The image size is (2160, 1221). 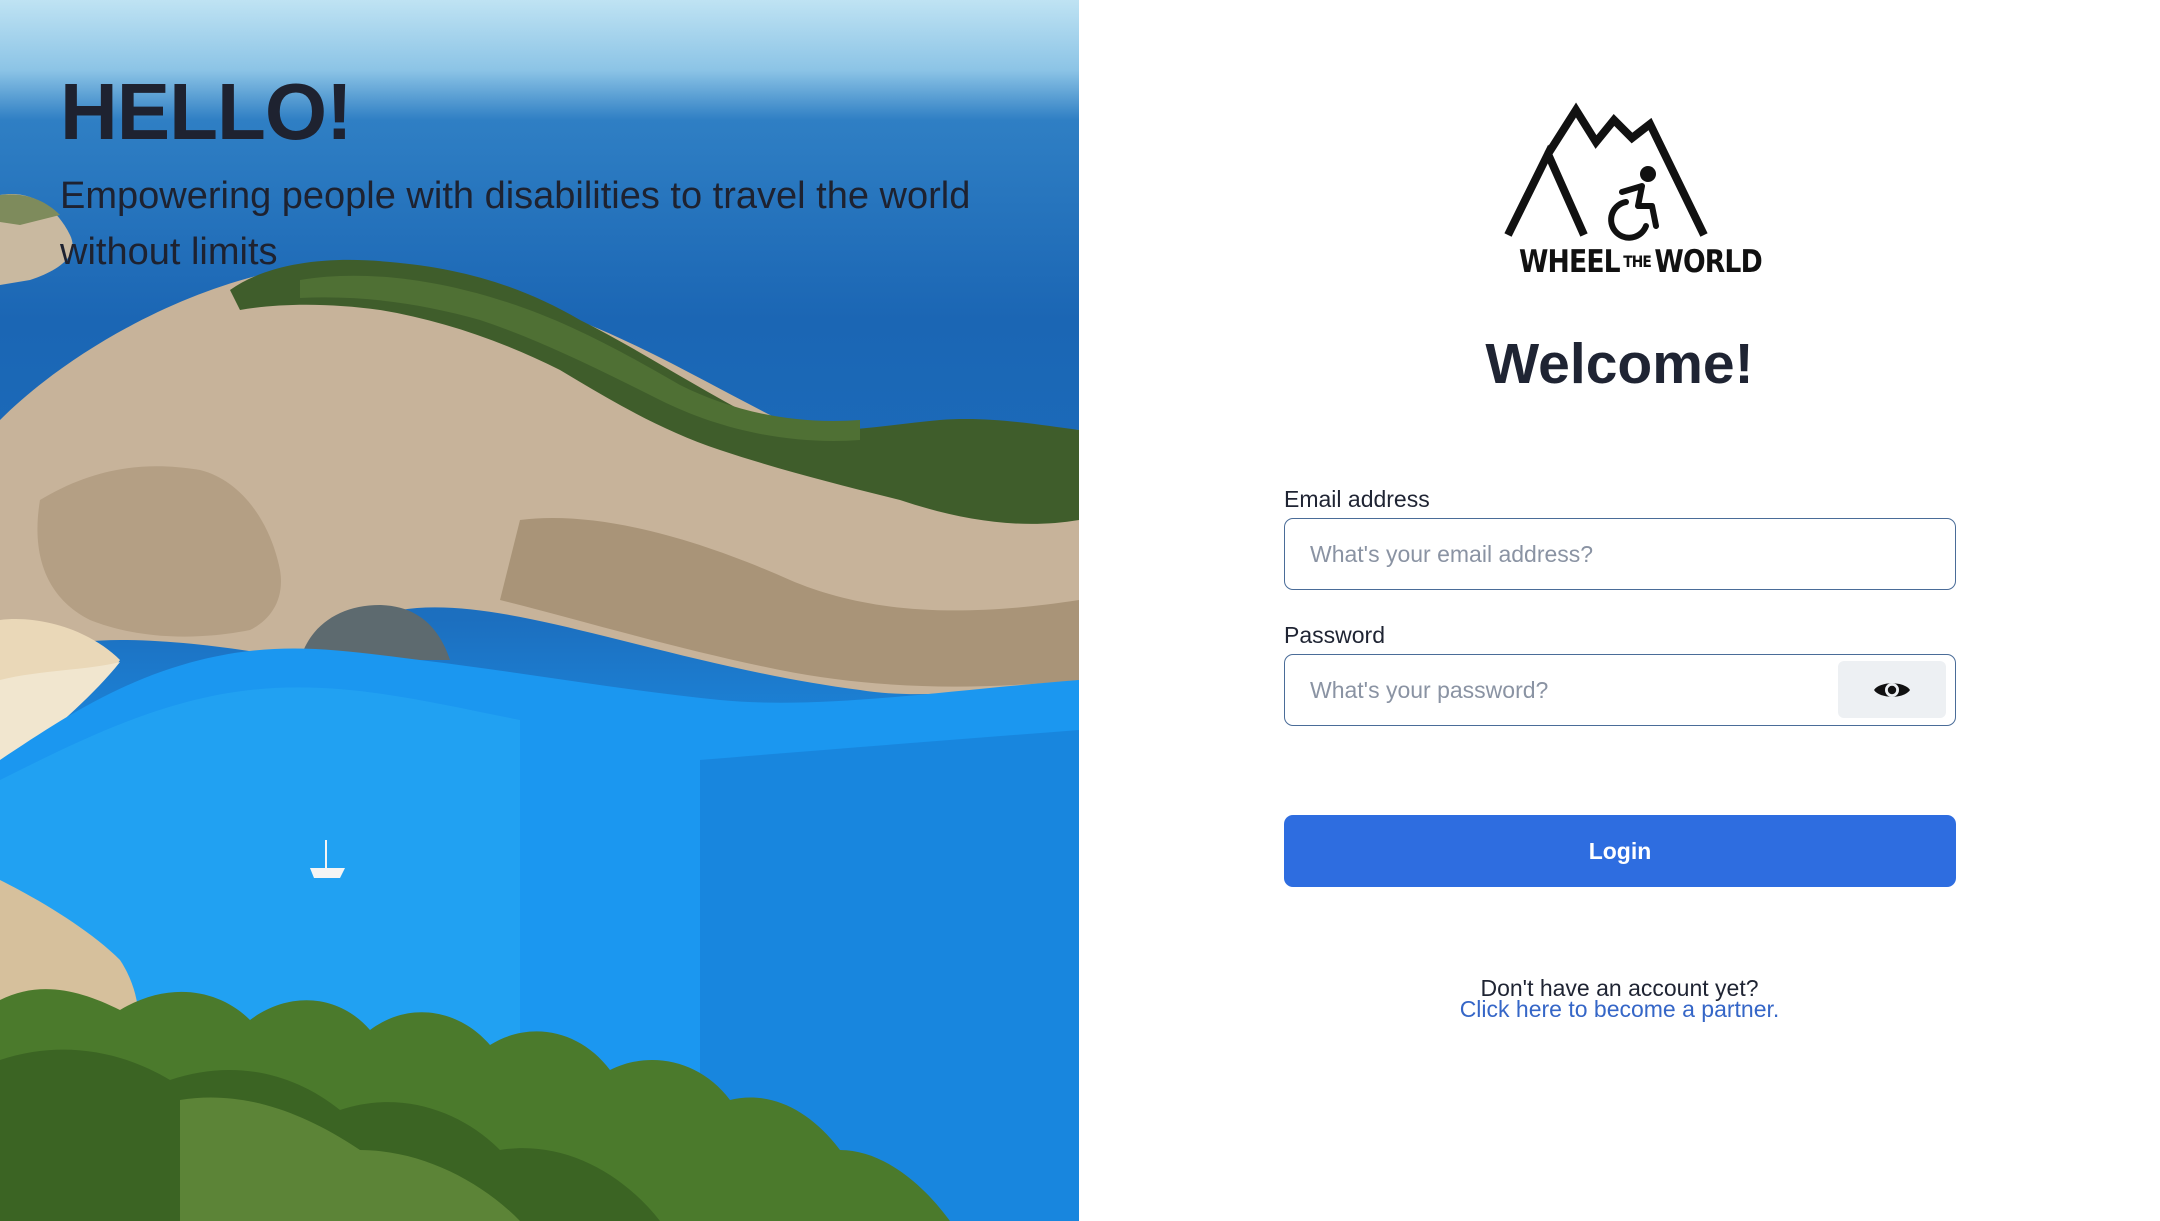 I want to click on become-partner-link: Click here to become a partner., so click(x=1620, y=1009).